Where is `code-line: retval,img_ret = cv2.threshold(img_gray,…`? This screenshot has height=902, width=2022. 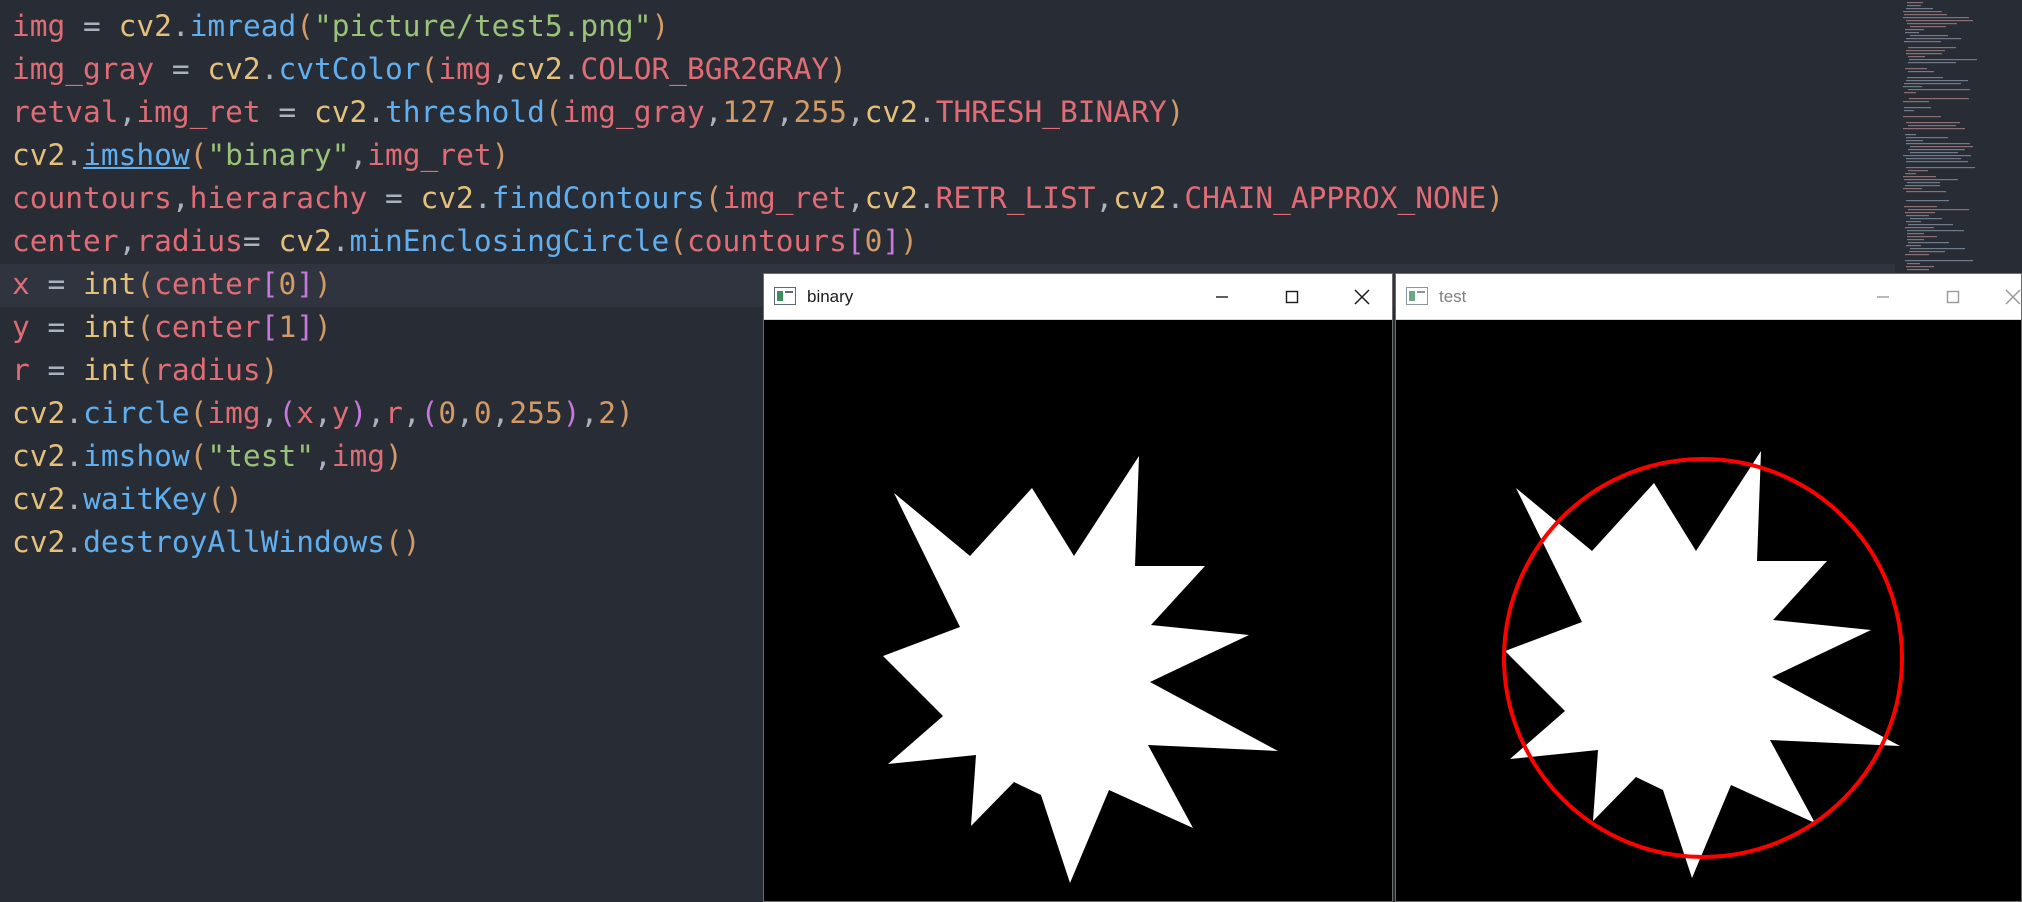
code-line: retval,img_ret = cv2.threshold(img_gray,… is located at coordinates (598, 112).